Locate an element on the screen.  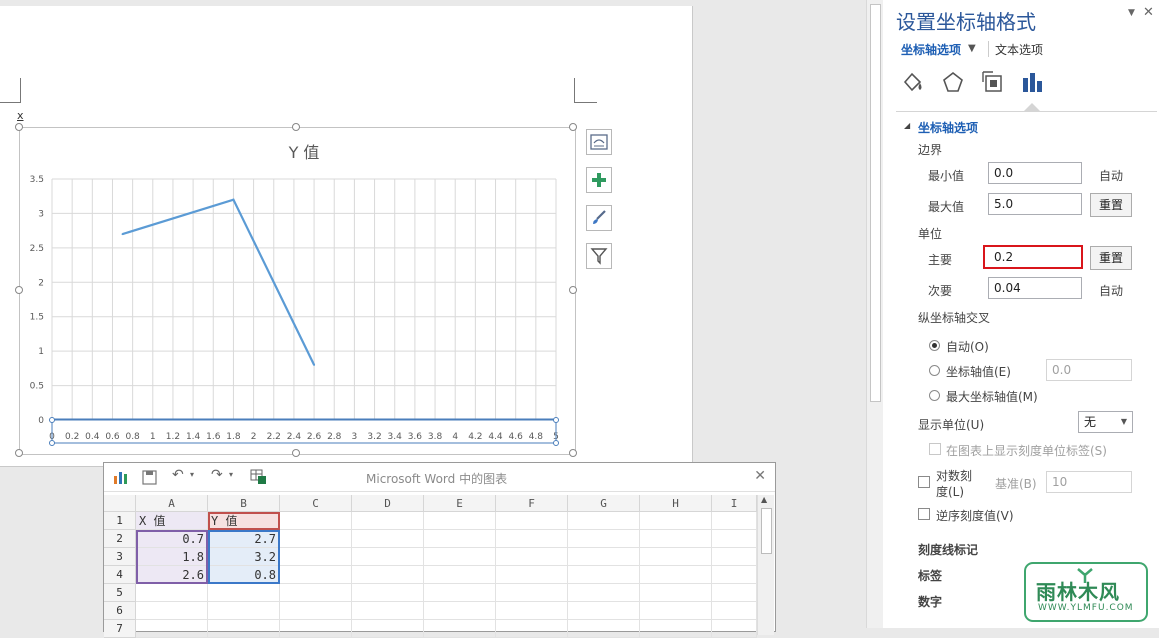
resize-handle-ml is located at coordinates (19, 290).